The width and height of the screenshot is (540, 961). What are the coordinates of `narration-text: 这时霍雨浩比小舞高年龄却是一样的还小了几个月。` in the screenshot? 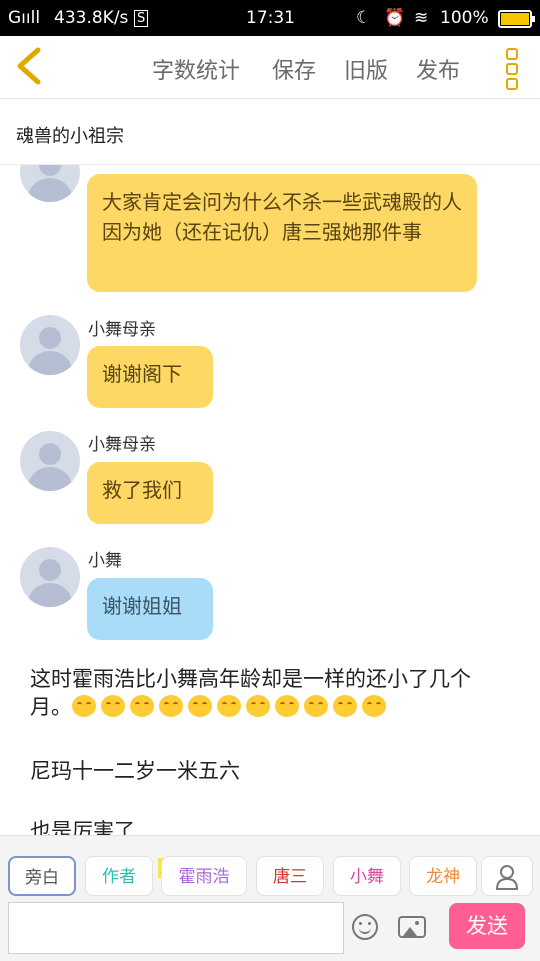 It's located at (270, 693).